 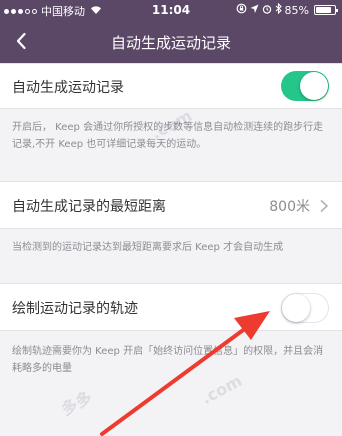 I want to click on min-distance-value: 800米, so click(x=289, y=207).